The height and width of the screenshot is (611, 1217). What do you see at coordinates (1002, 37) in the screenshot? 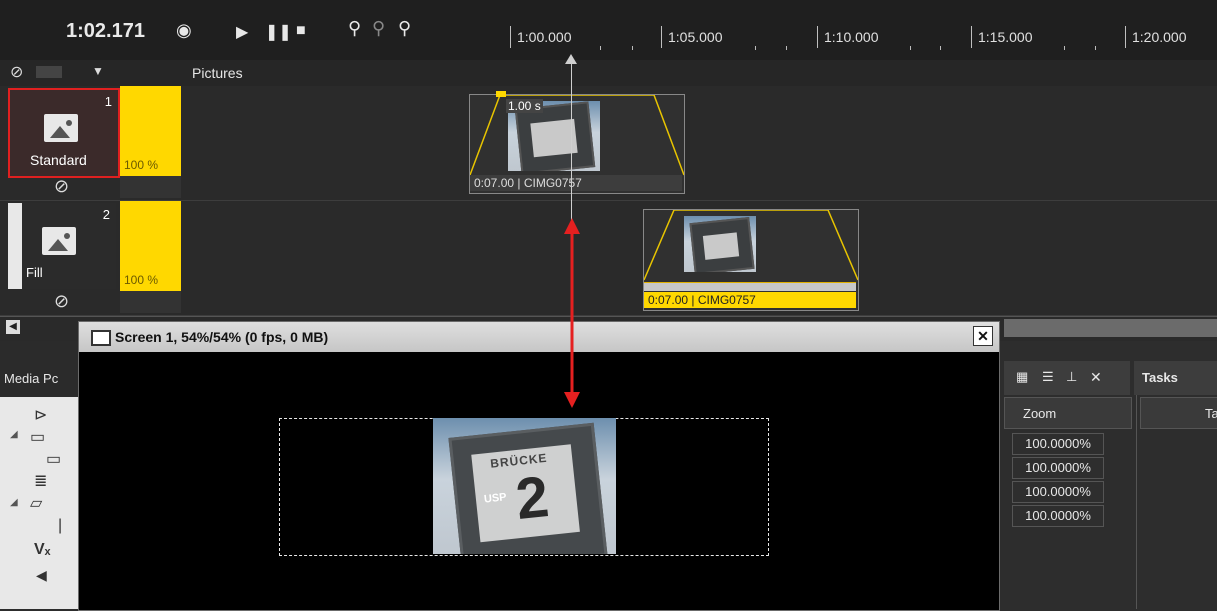
I see `ruler-tick-label: 1:15.000` at bounding box center [1002, 37].